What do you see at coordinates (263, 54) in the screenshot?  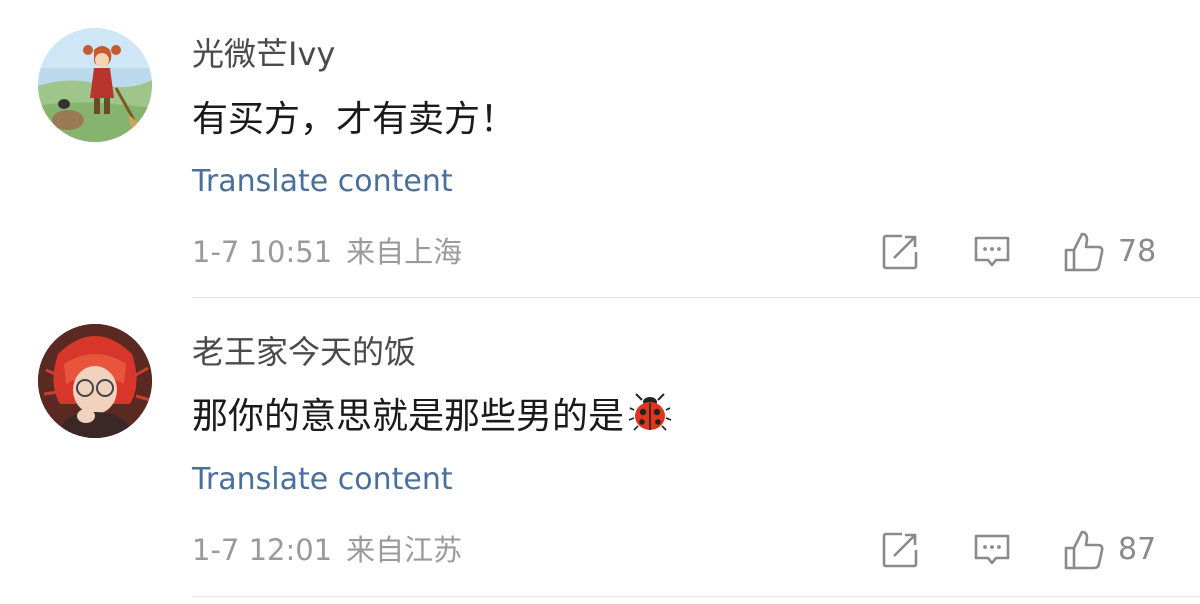 I see `username: 光微芒Ivy` at bounding box center [263, 54].